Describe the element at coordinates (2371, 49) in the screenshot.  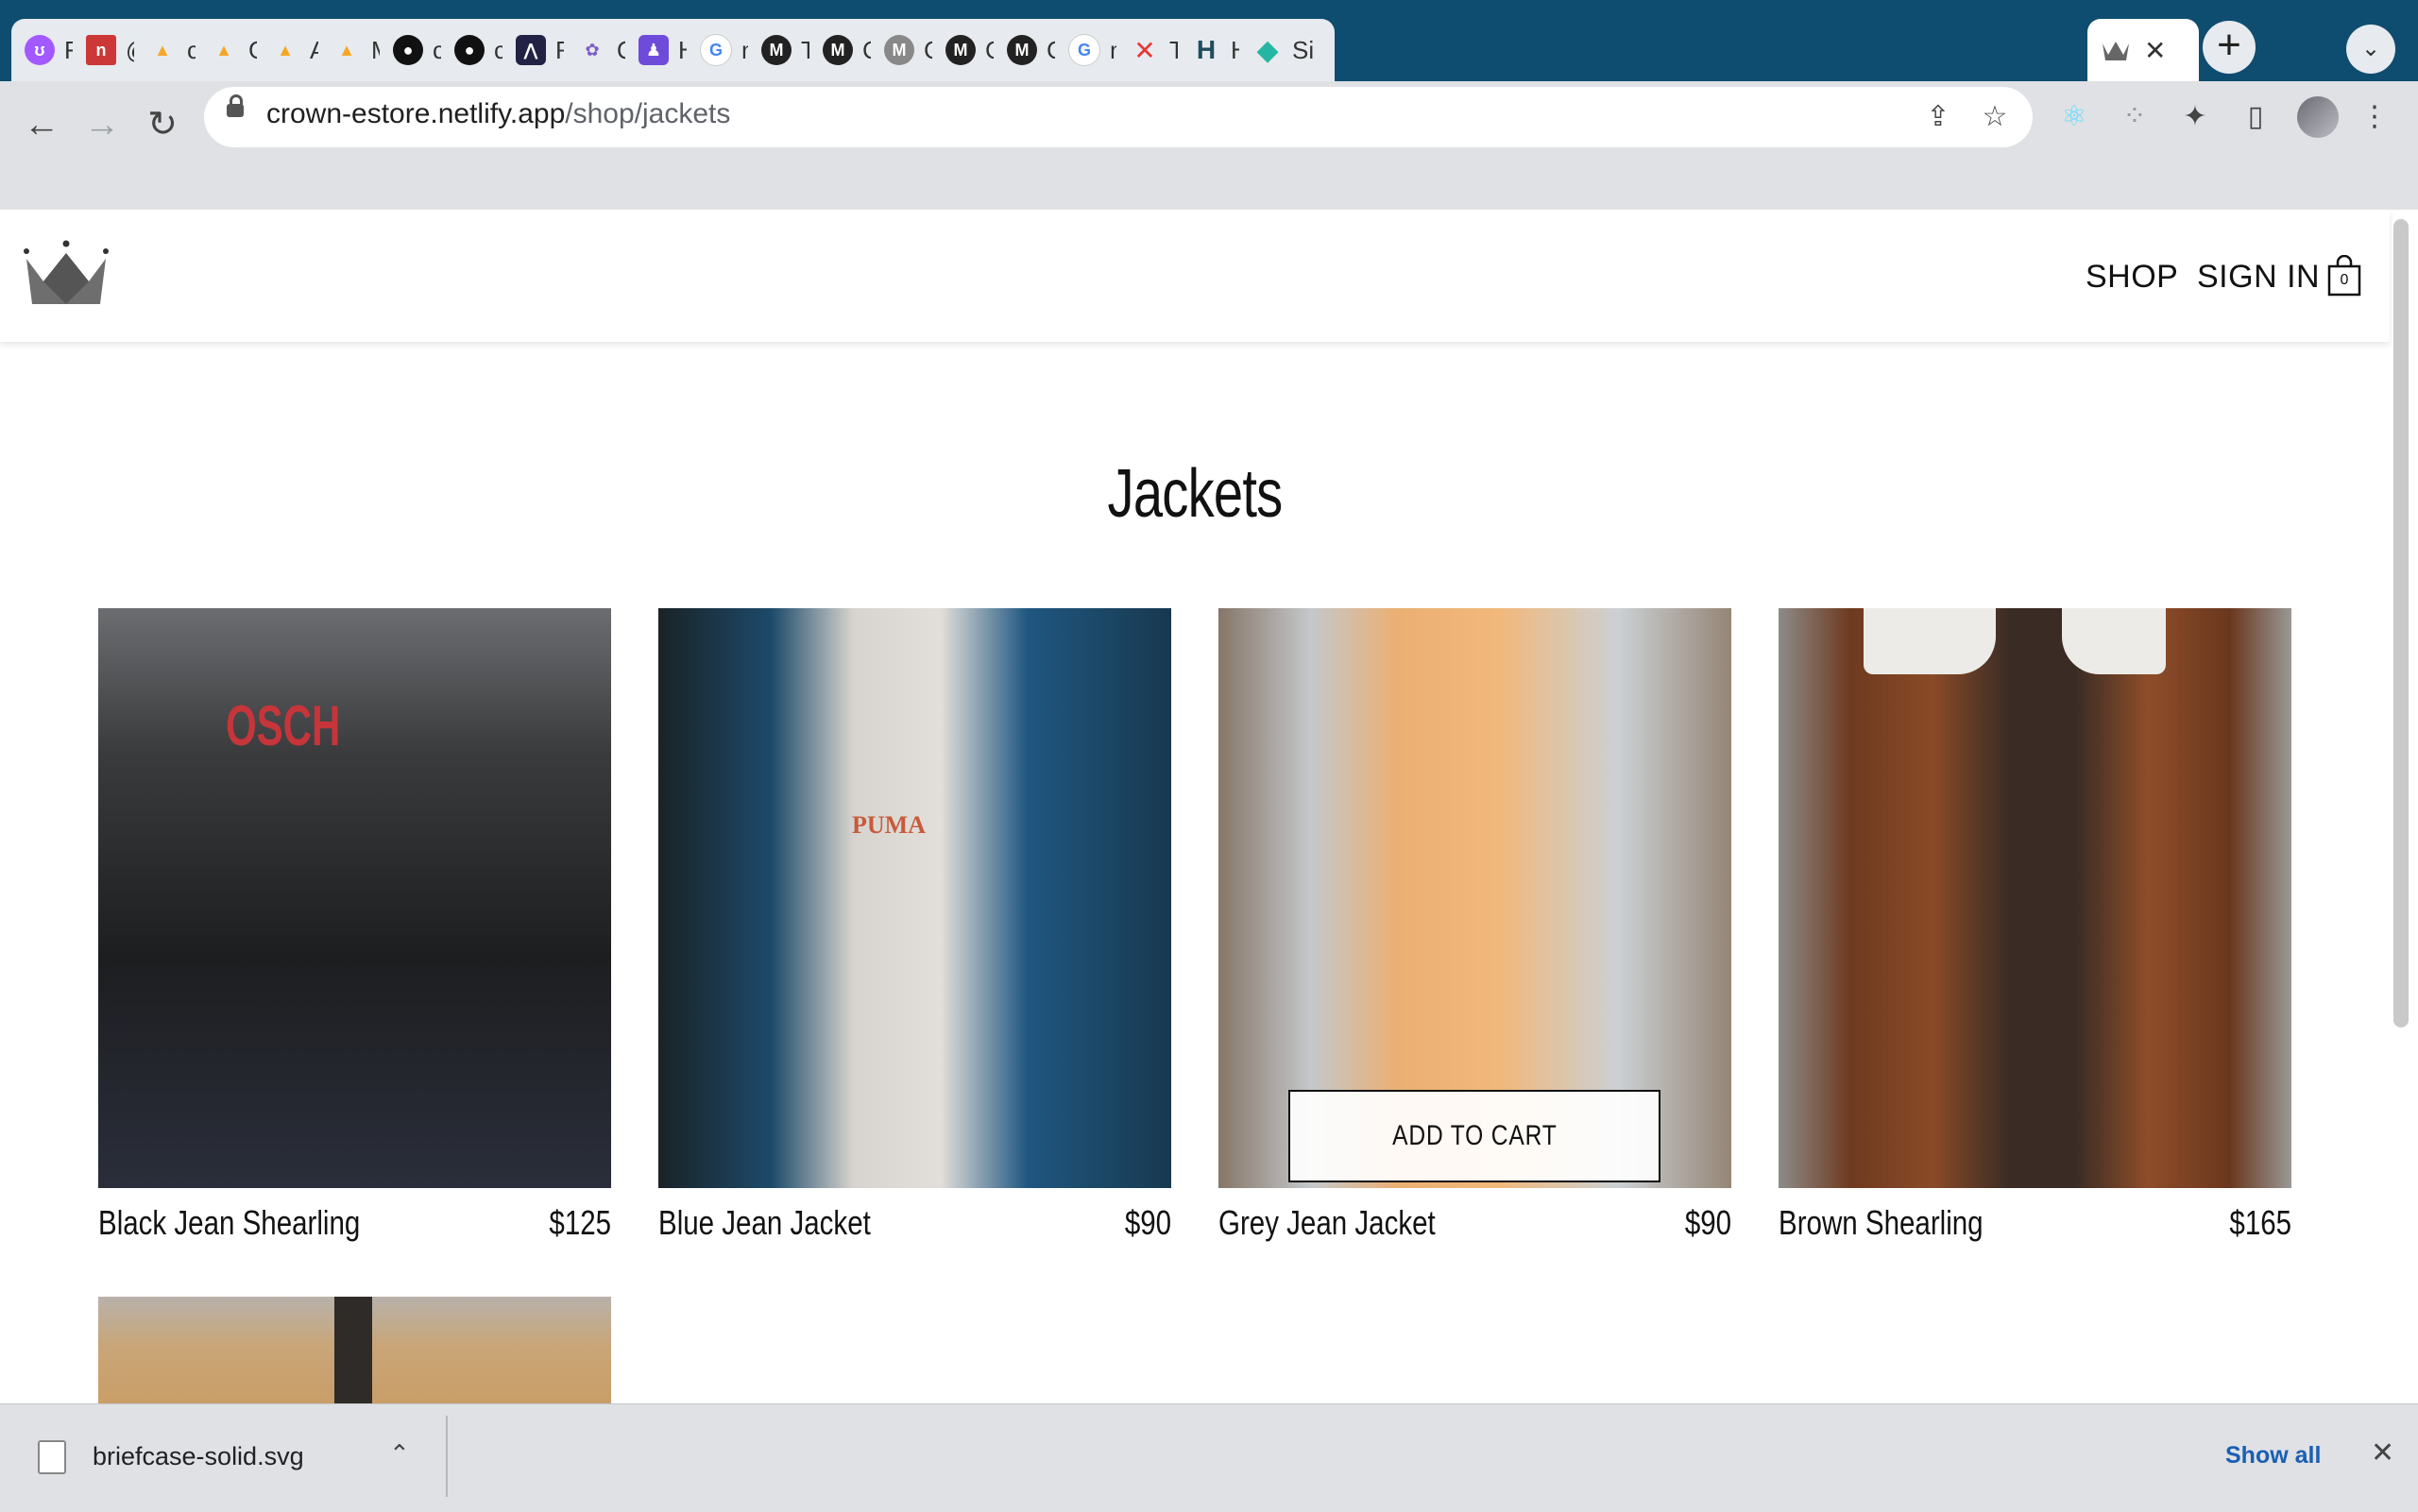
I see `tab-search-button: ⌄` at that location.